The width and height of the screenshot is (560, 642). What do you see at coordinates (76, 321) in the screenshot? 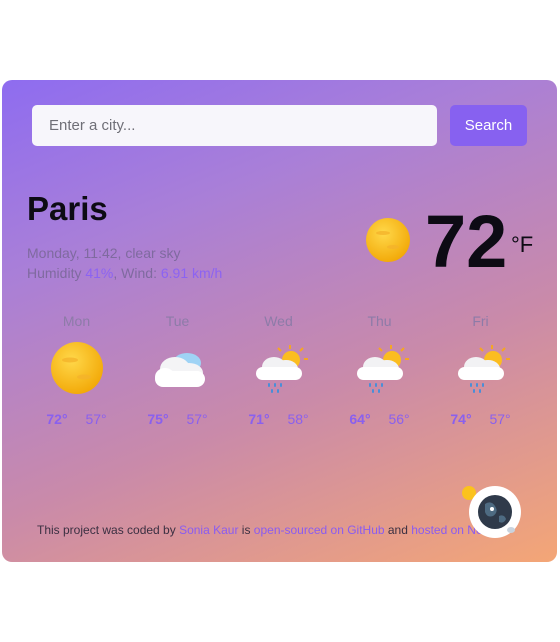
I see `forecast-day-name: Mon` at bounding box center [76, 321].